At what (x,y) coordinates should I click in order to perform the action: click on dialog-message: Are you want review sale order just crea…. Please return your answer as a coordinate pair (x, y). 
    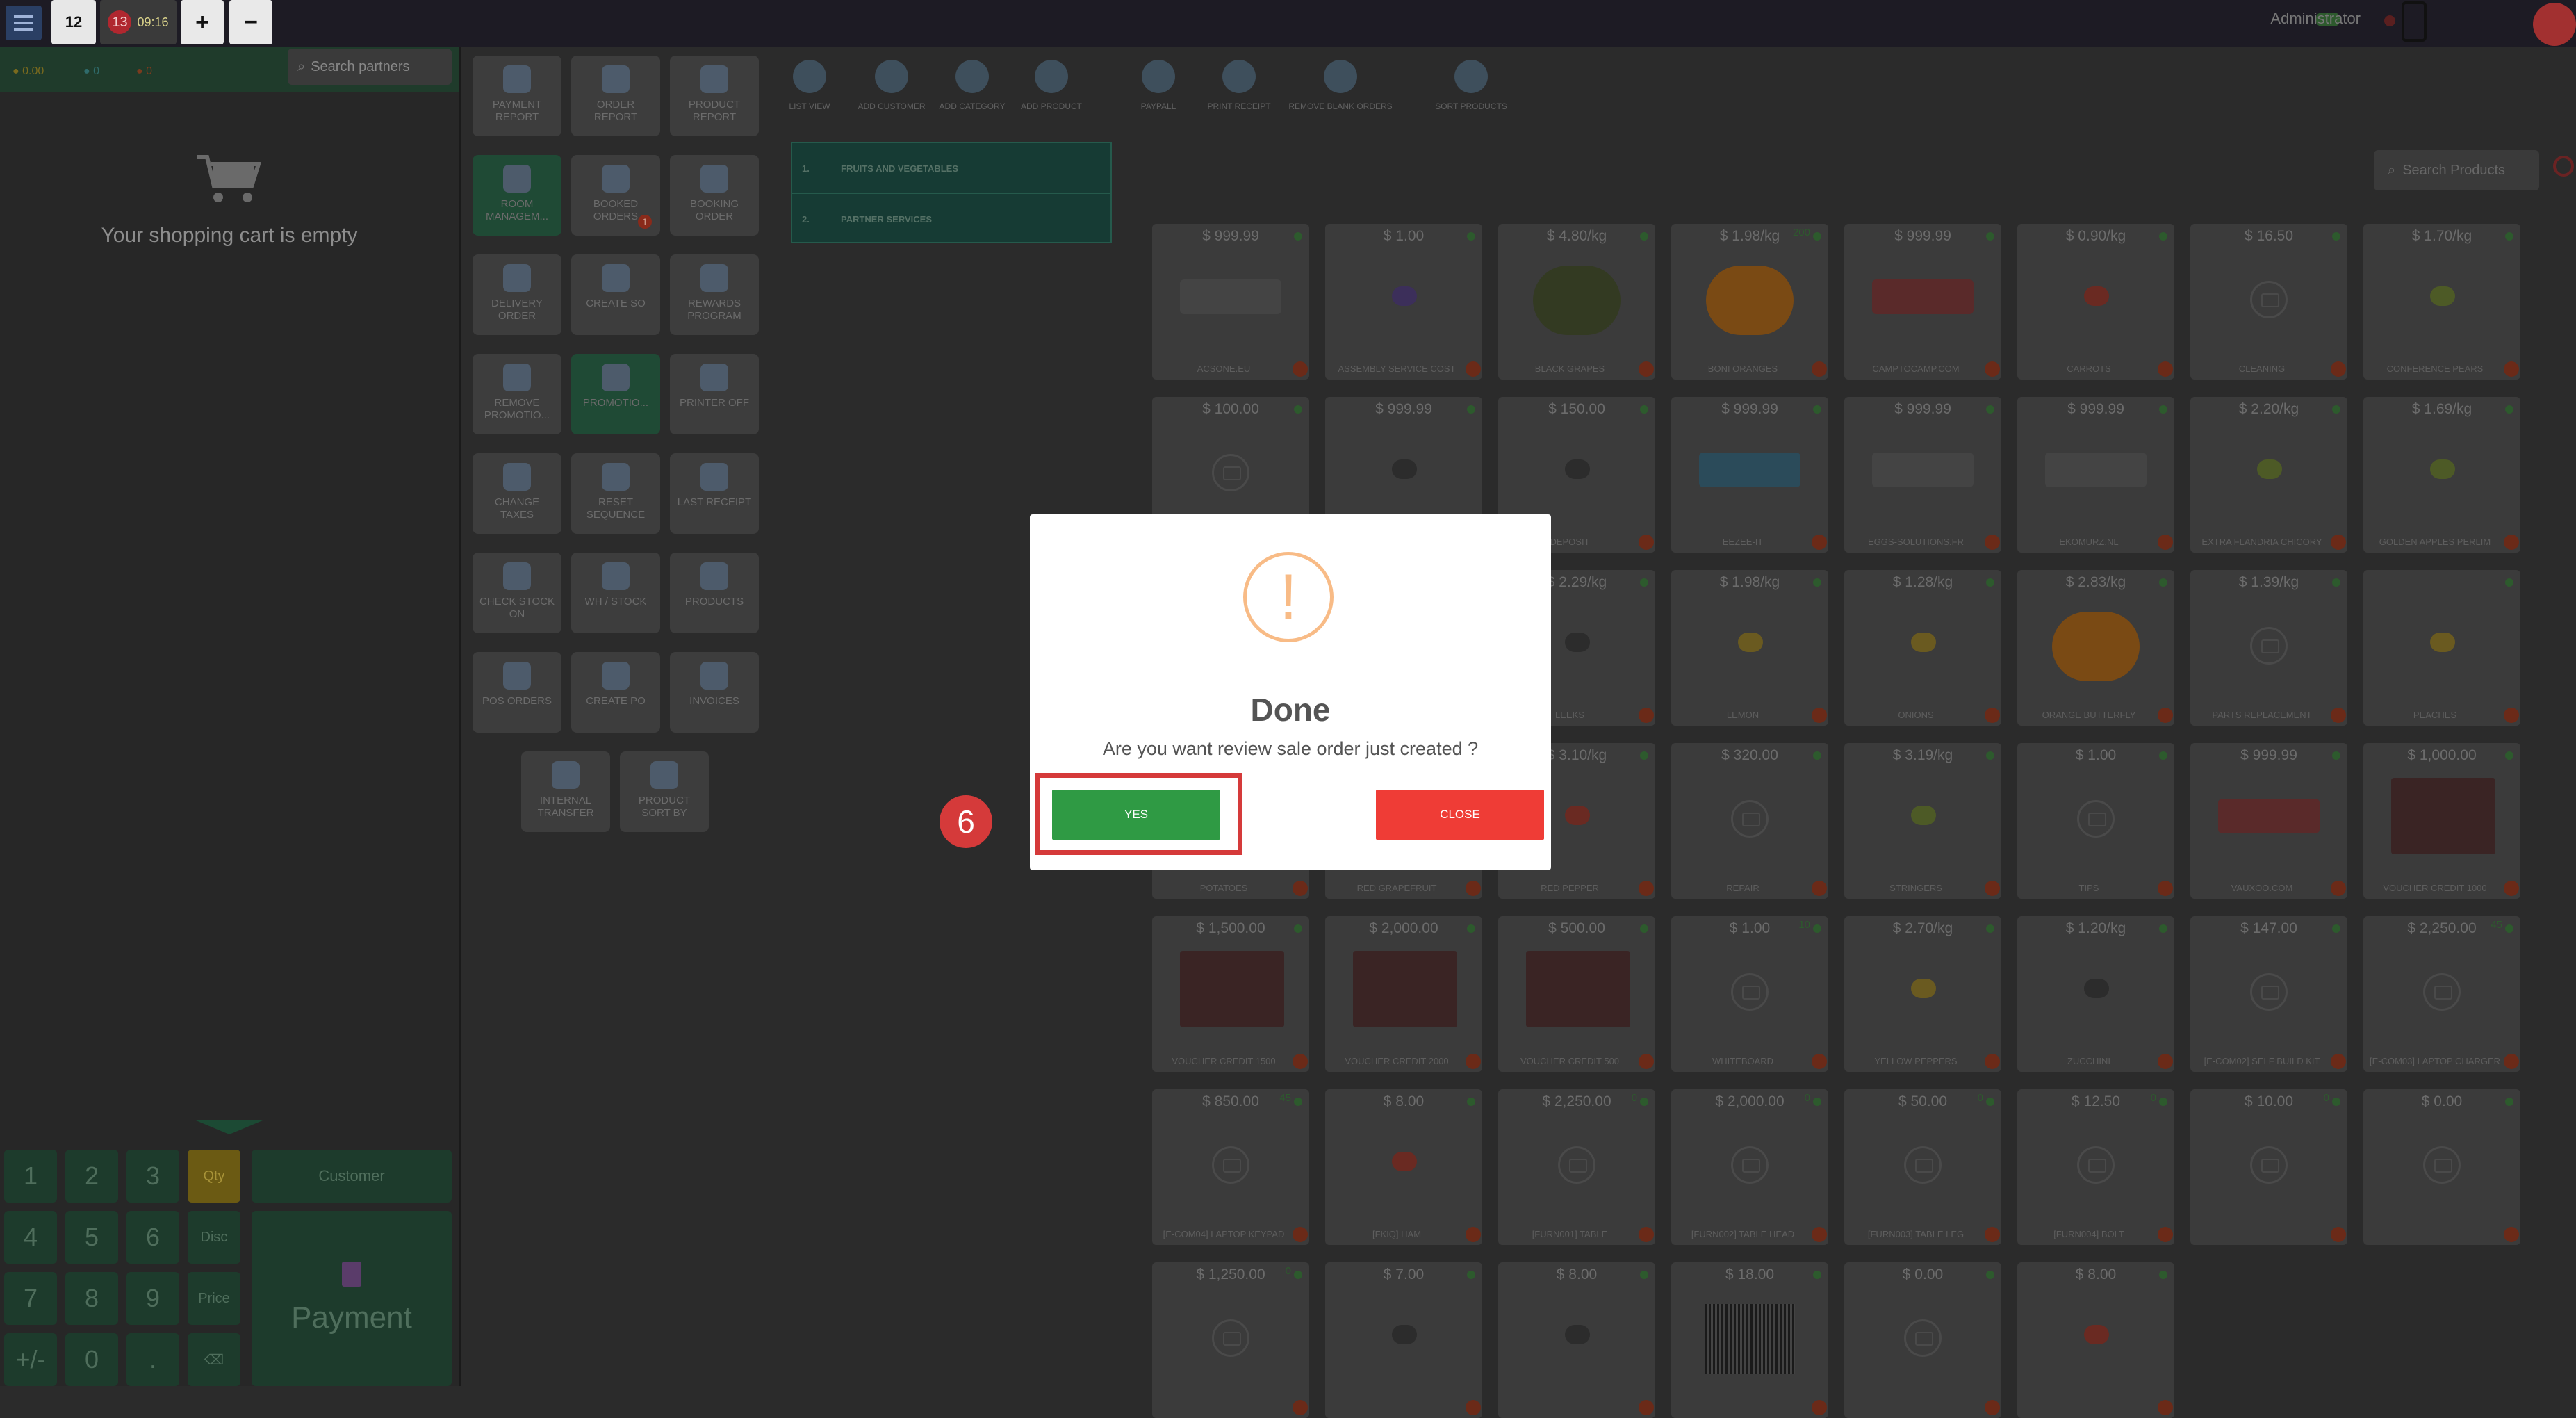
    Looking at the image, I should click on (1290, 748).